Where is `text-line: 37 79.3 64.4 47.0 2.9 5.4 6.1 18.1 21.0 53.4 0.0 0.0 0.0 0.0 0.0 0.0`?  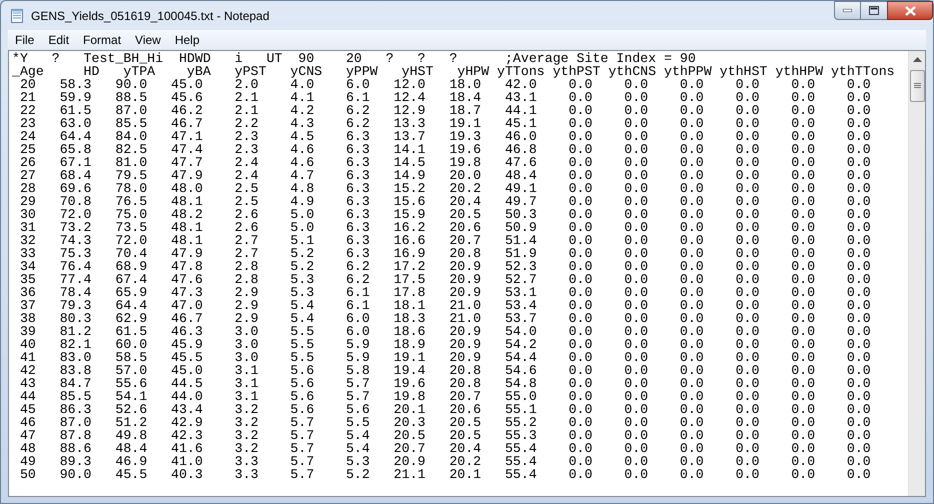 text-line: 37 79.3 64.4 47.0 2.9 5.4 6.1 18.1 21.0 53.4 0.0 0.0 0.0 0.0 0.0 0.0 is located at coordinates (444, 305).